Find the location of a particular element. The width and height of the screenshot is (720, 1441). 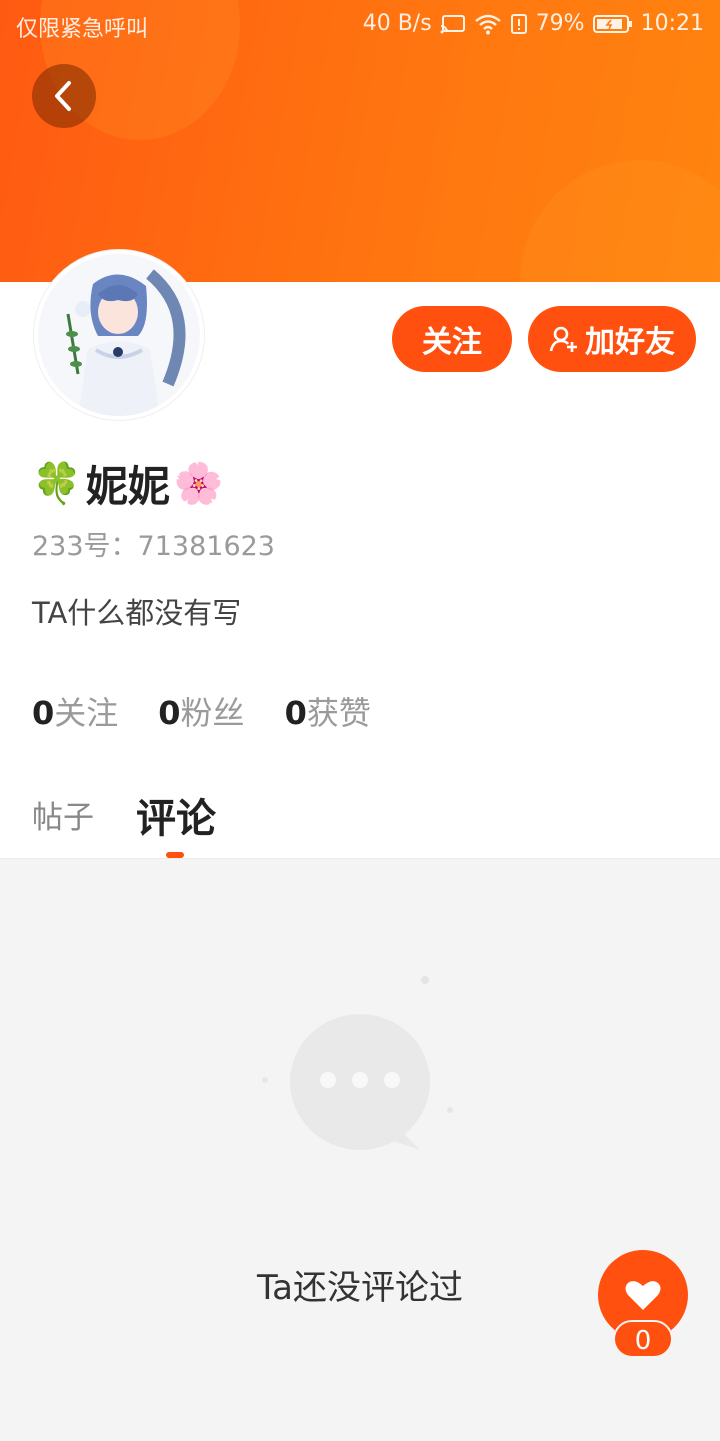

stat-label: 获赞 is located at coordinates (338, 713).